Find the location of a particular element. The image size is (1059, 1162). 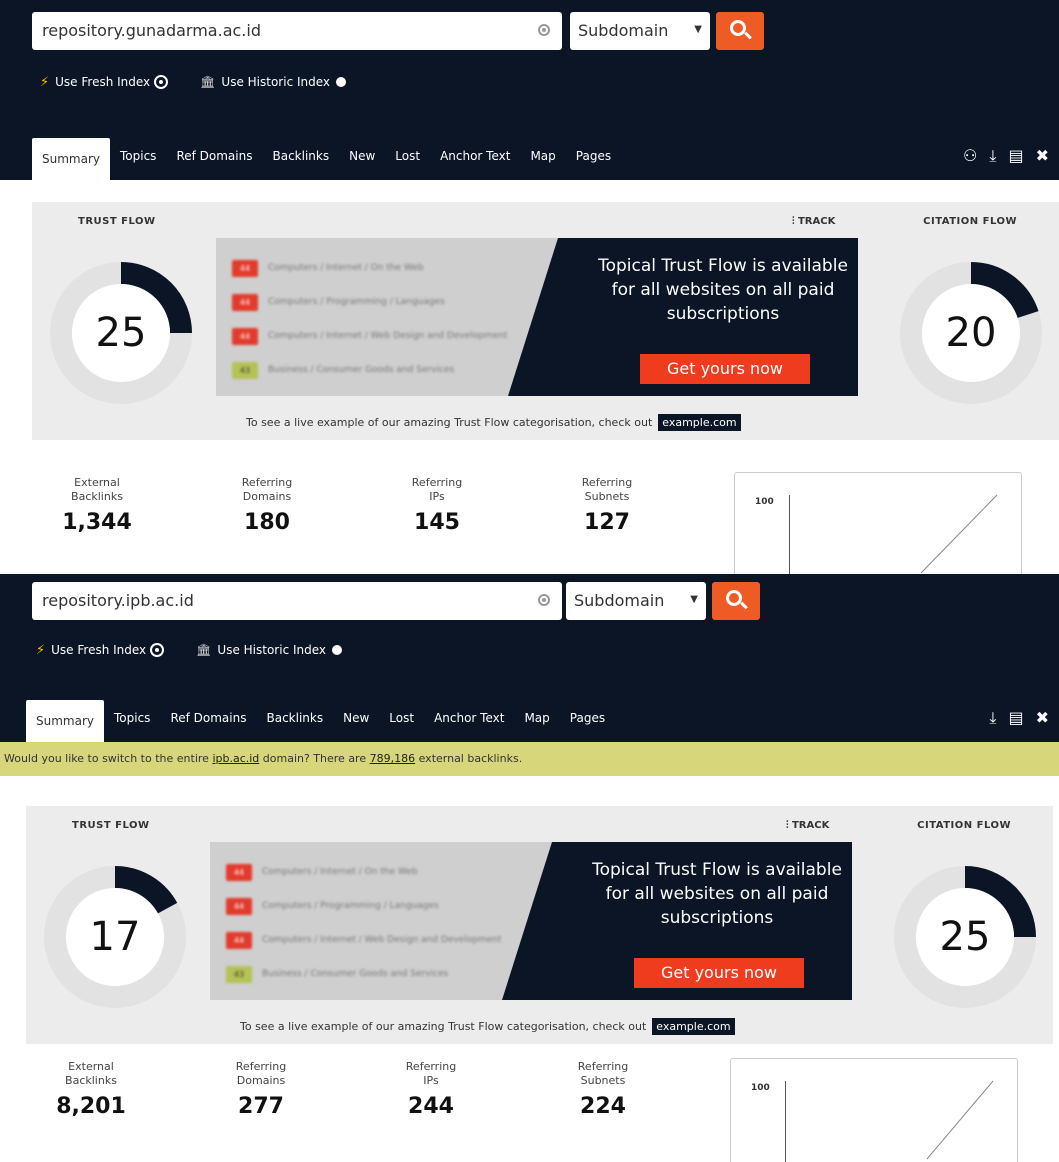

citation-flow-gauge: 25 is located at coordinates (965, 937).